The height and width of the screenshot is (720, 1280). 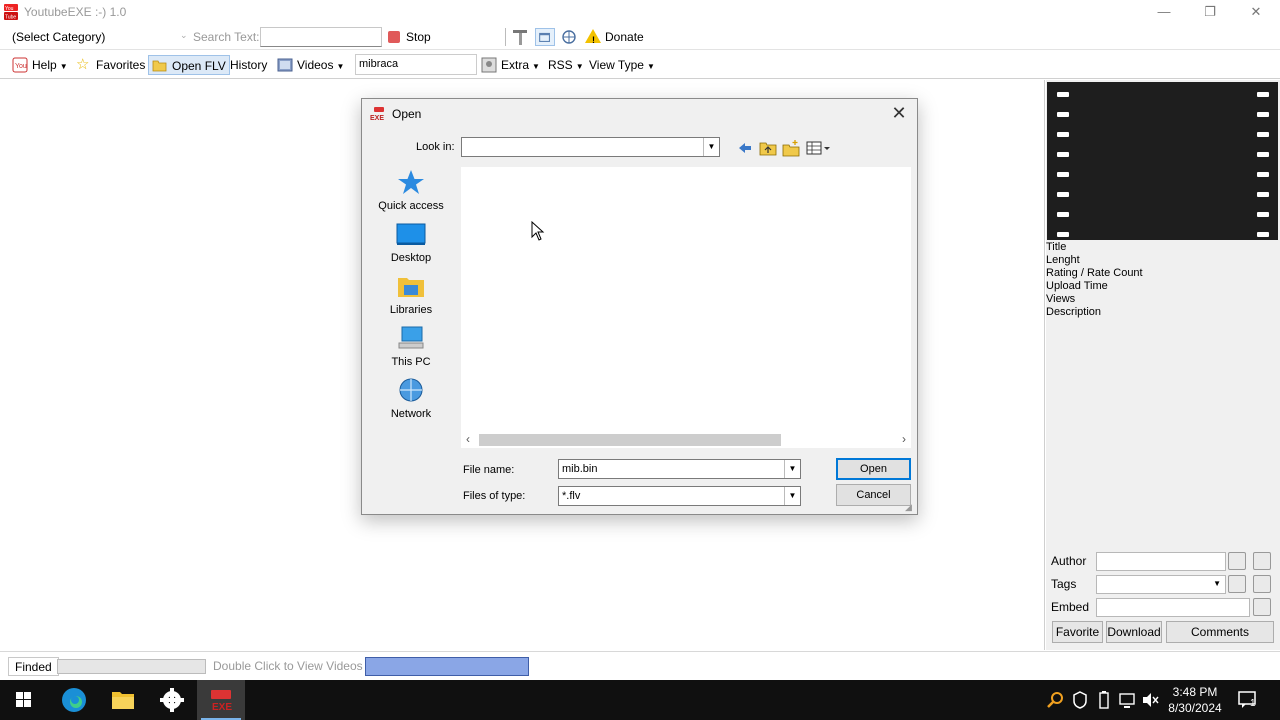 I want to click on battery-icon, so click(x=1104, y=700).